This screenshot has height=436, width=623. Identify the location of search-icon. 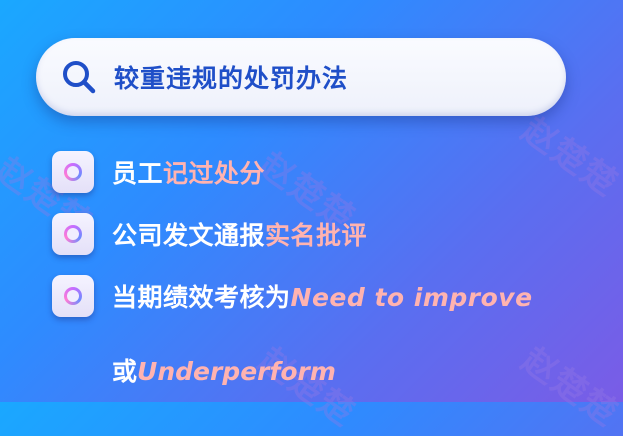
(79, 77).